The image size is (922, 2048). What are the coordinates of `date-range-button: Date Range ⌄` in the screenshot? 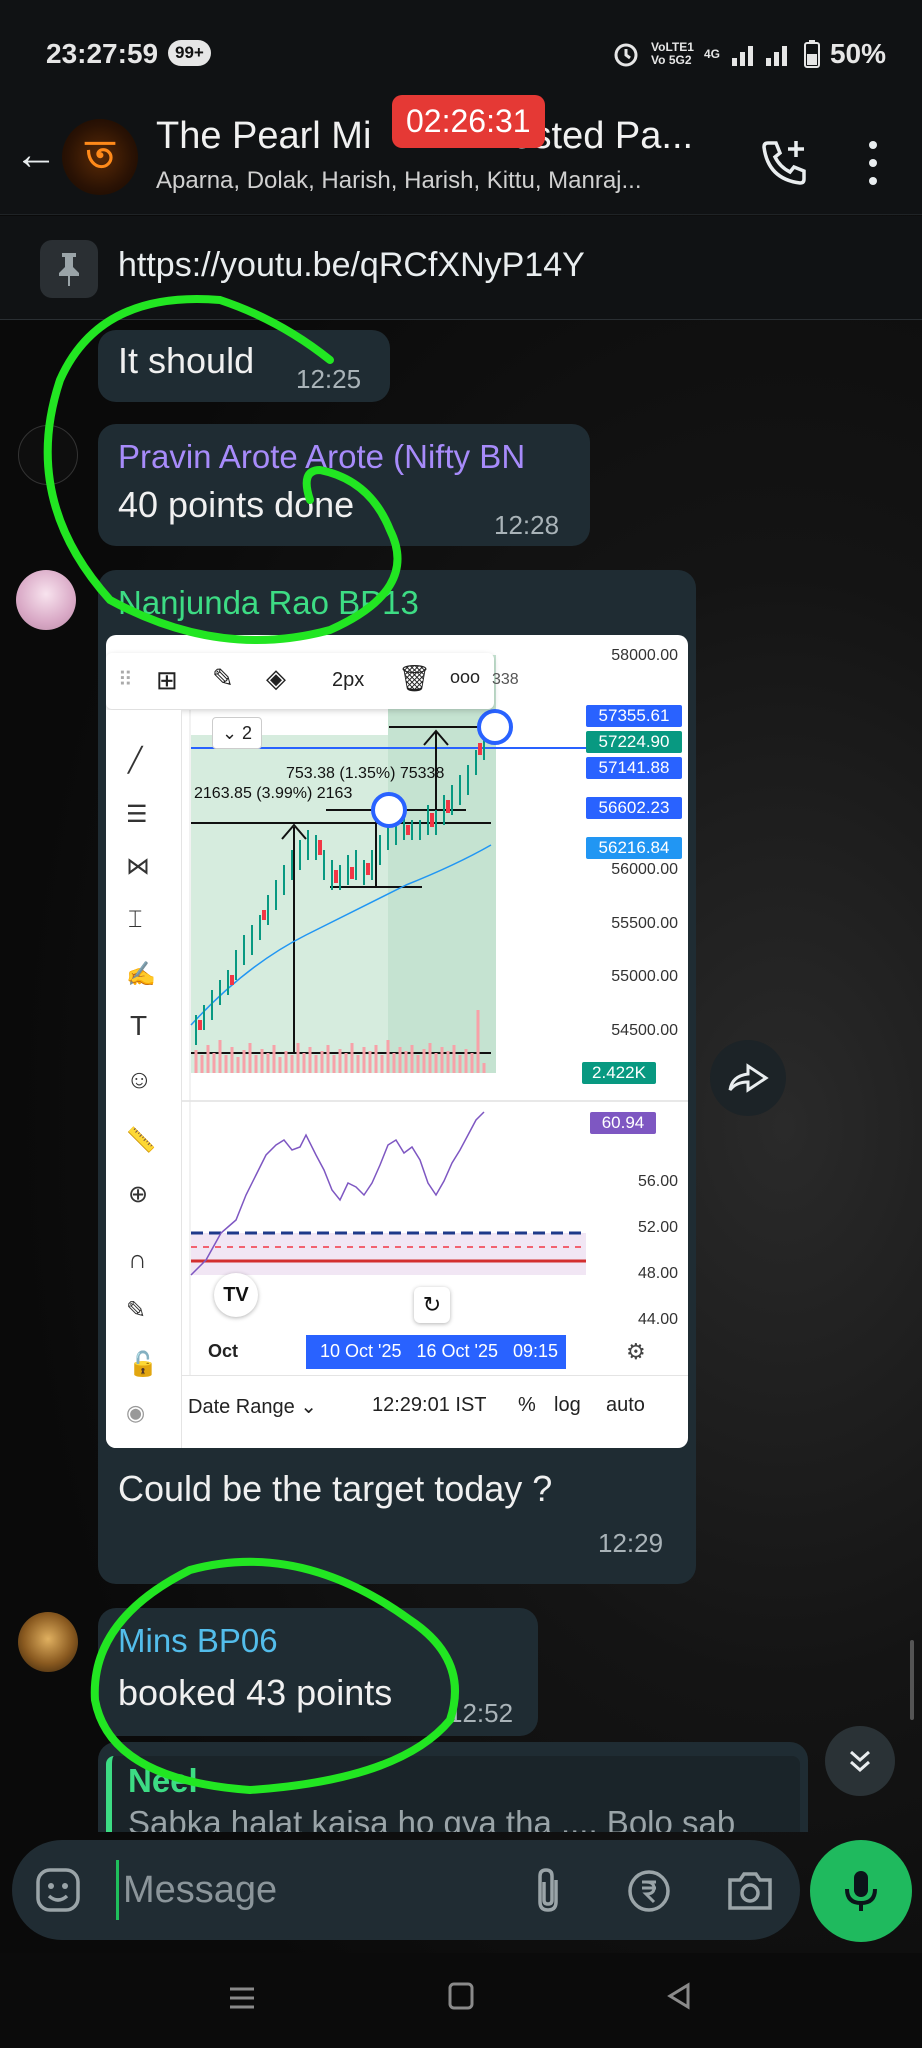 It's located at (252, 1406).